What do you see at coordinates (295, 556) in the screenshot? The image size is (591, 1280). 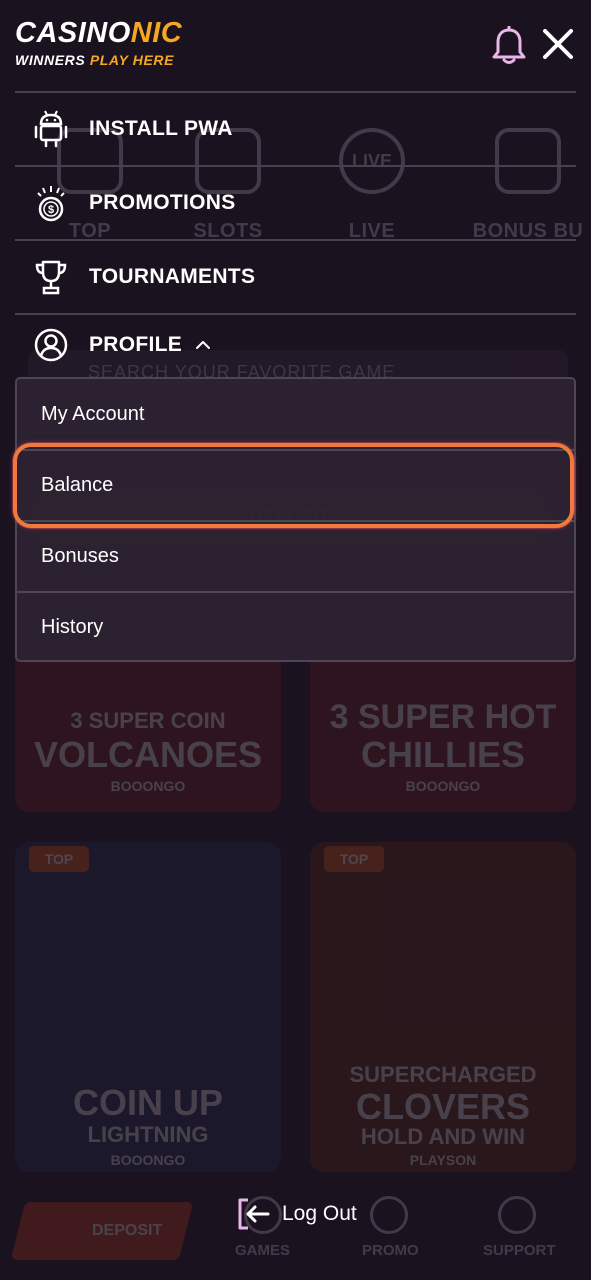 I see `submenu-item-bonuses: Bonuses` at bounding box center [295, 556].